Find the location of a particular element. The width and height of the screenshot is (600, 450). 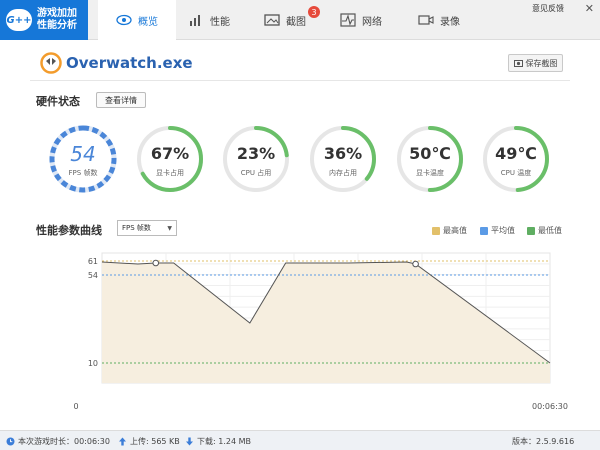

image-icon is located at coordinates (272, 20).